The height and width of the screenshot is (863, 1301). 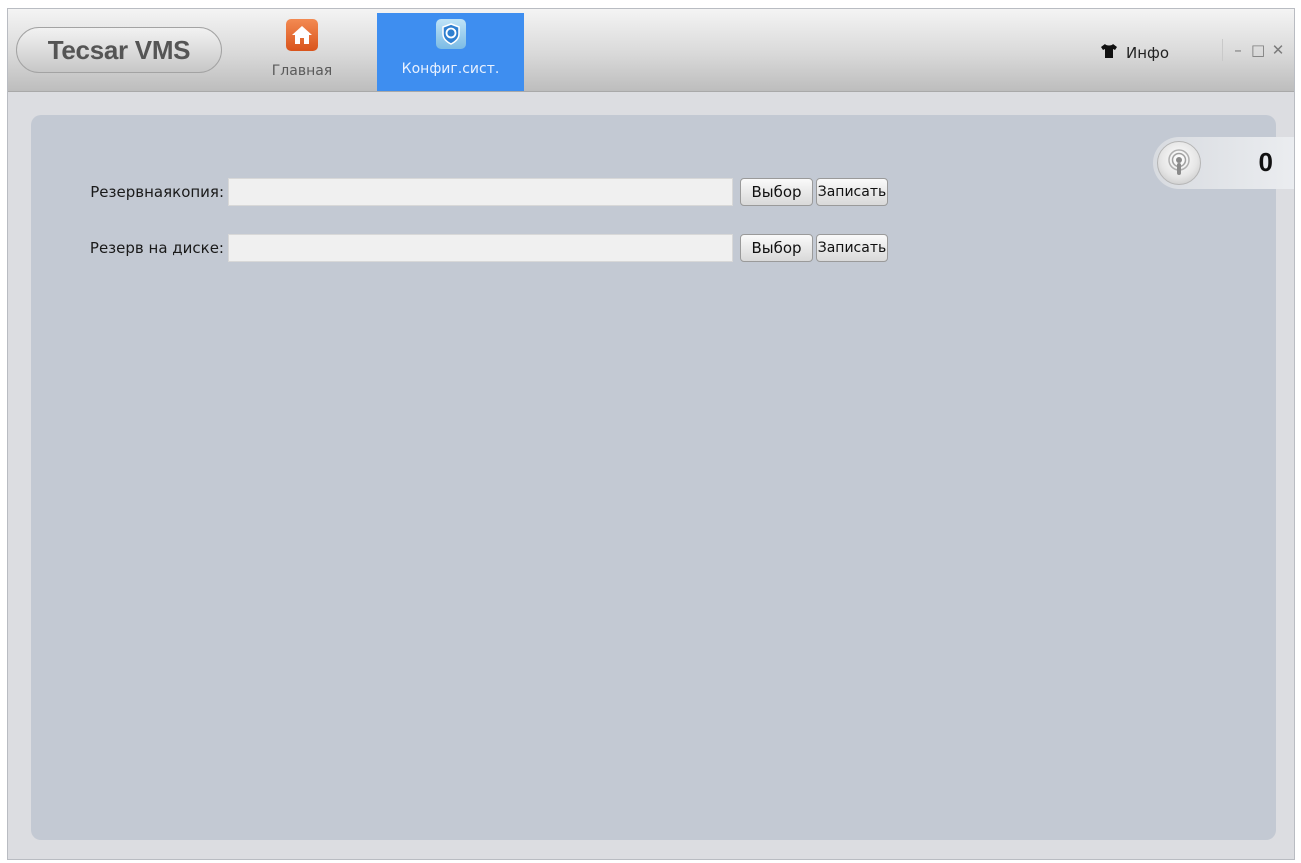 I want to click on maximize-button: □, so click(x=1258, y=50).